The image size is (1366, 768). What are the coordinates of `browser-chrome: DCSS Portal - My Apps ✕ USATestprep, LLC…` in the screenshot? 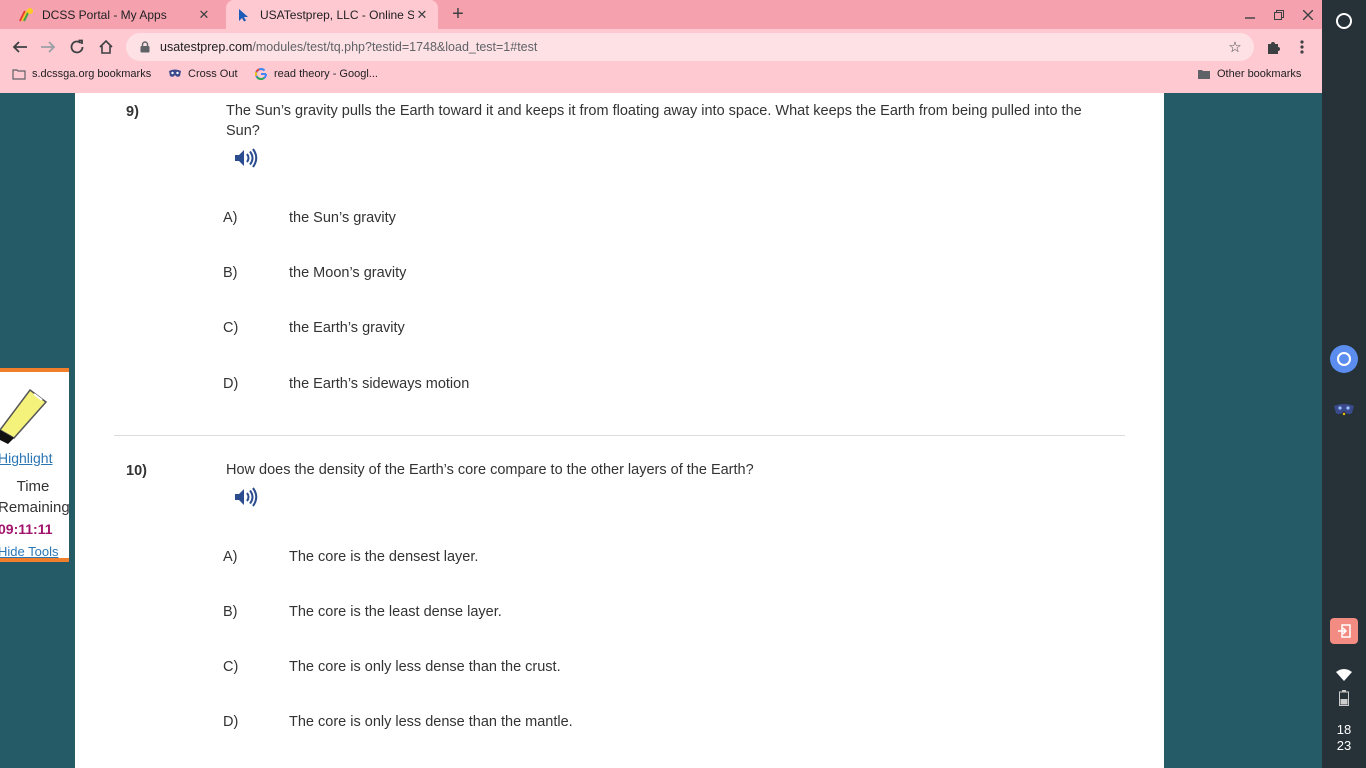 It's located at (661, 46).